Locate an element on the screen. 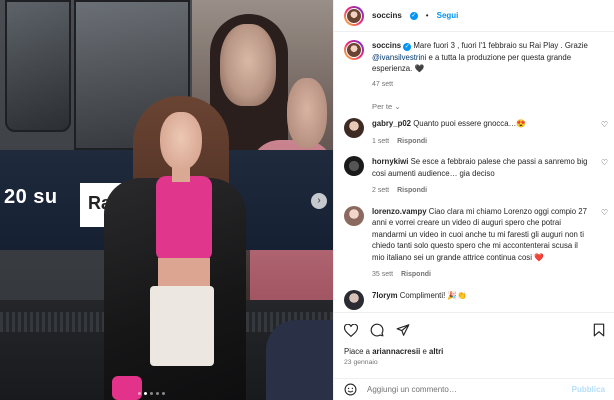  train-stripe-text: 20 su is located at coordinates (31, 197).